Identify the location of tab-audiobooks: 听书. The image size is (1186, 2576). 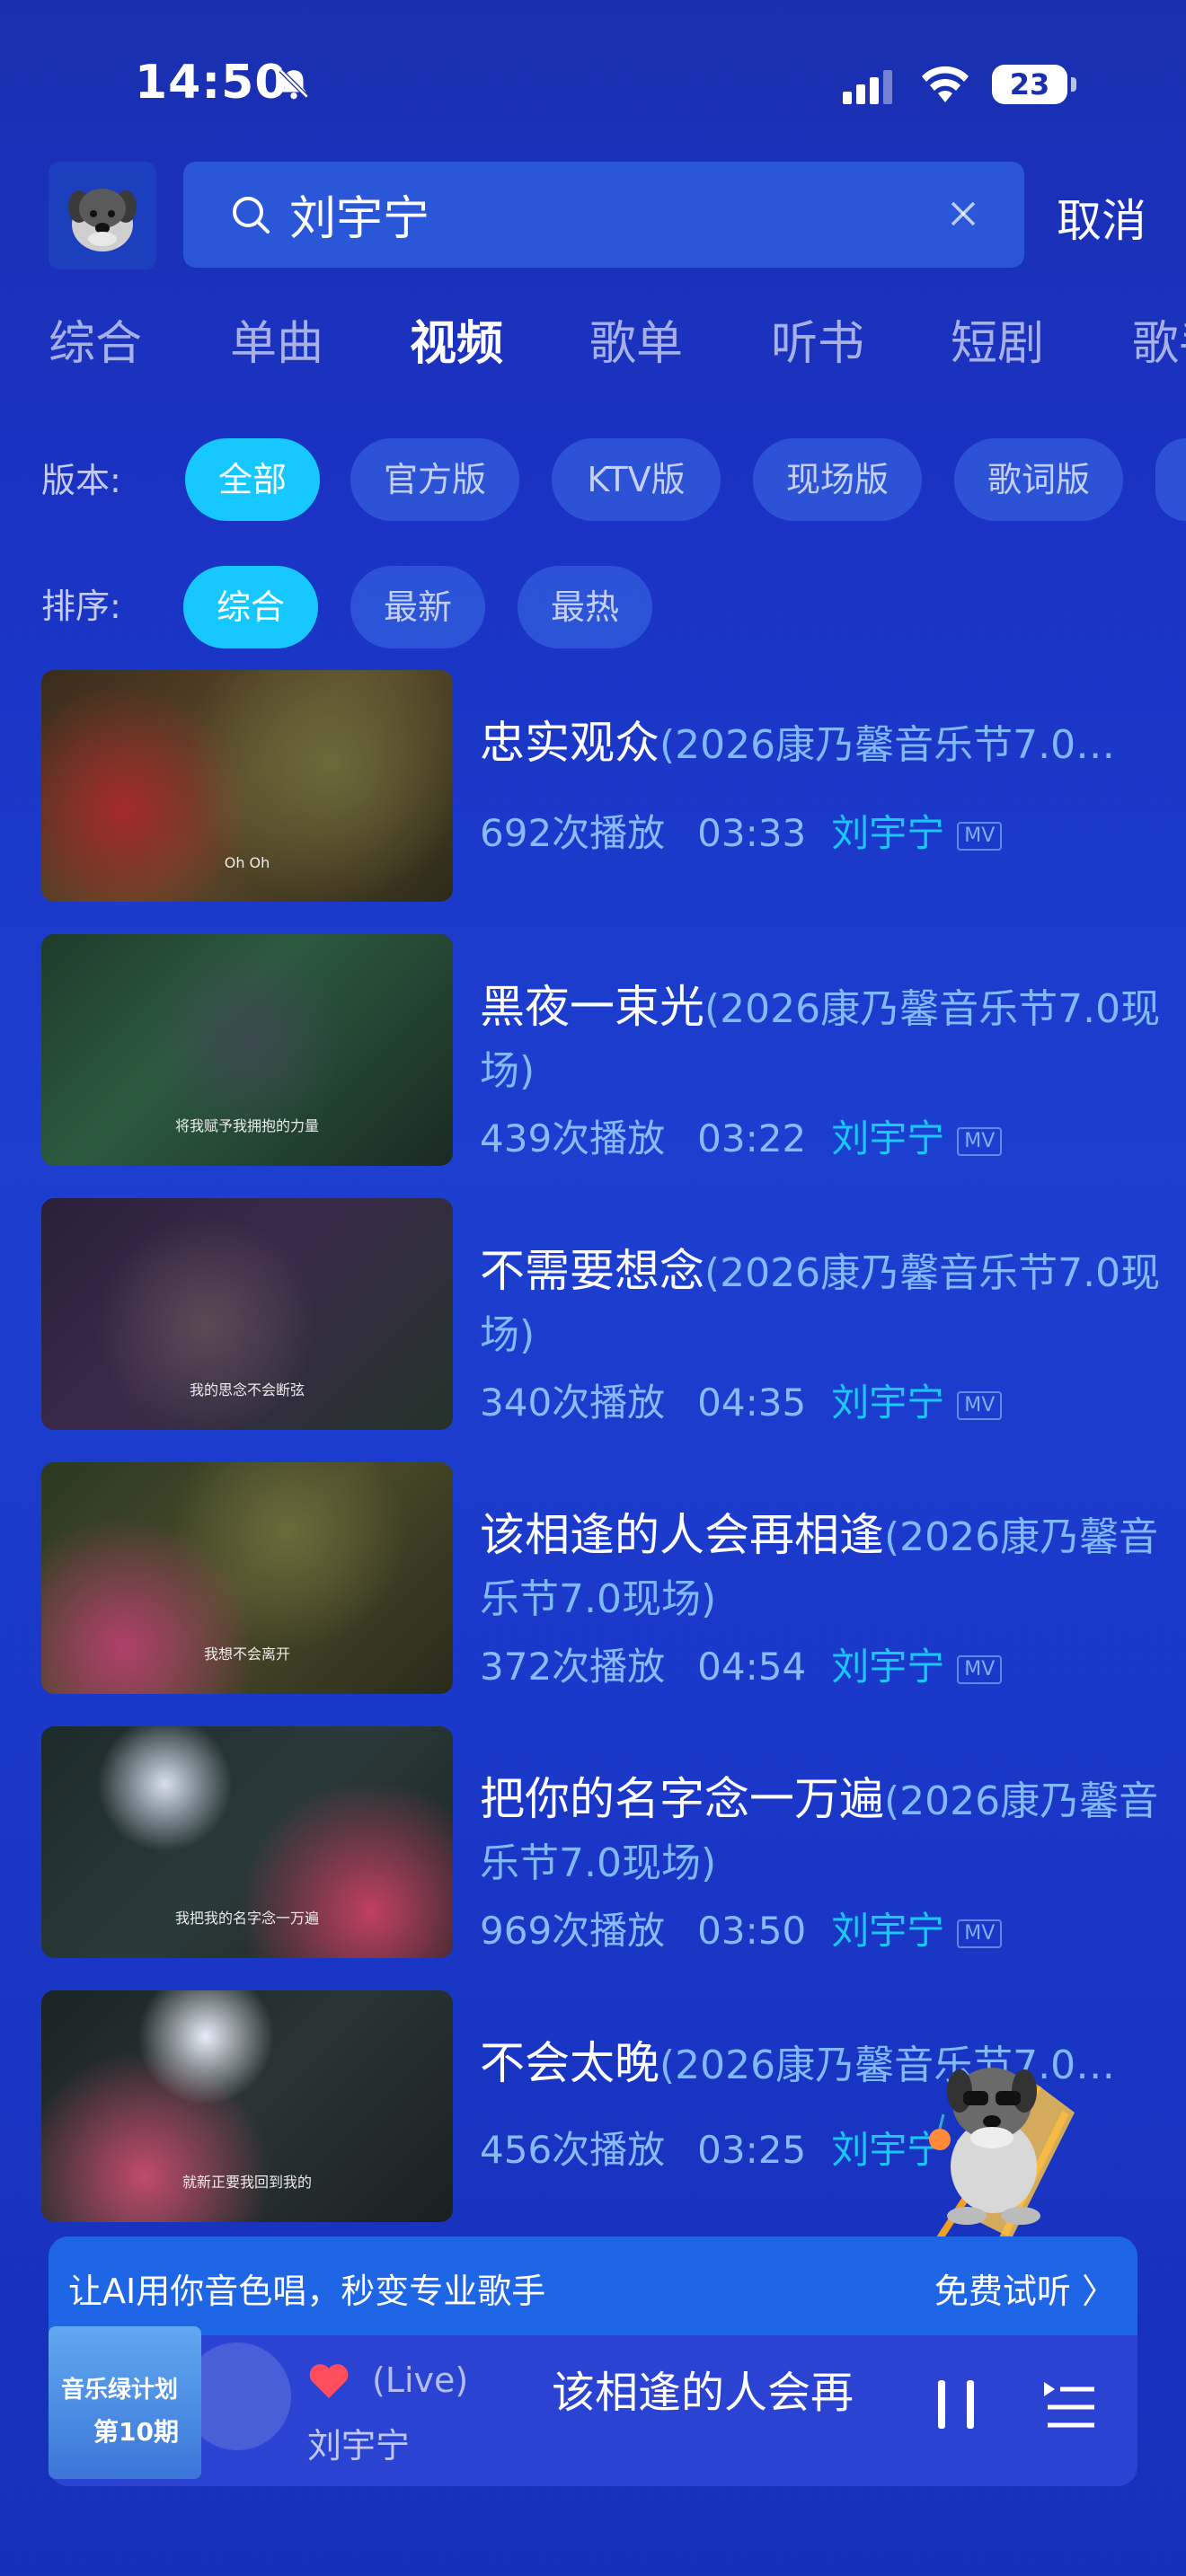
(817, 339).